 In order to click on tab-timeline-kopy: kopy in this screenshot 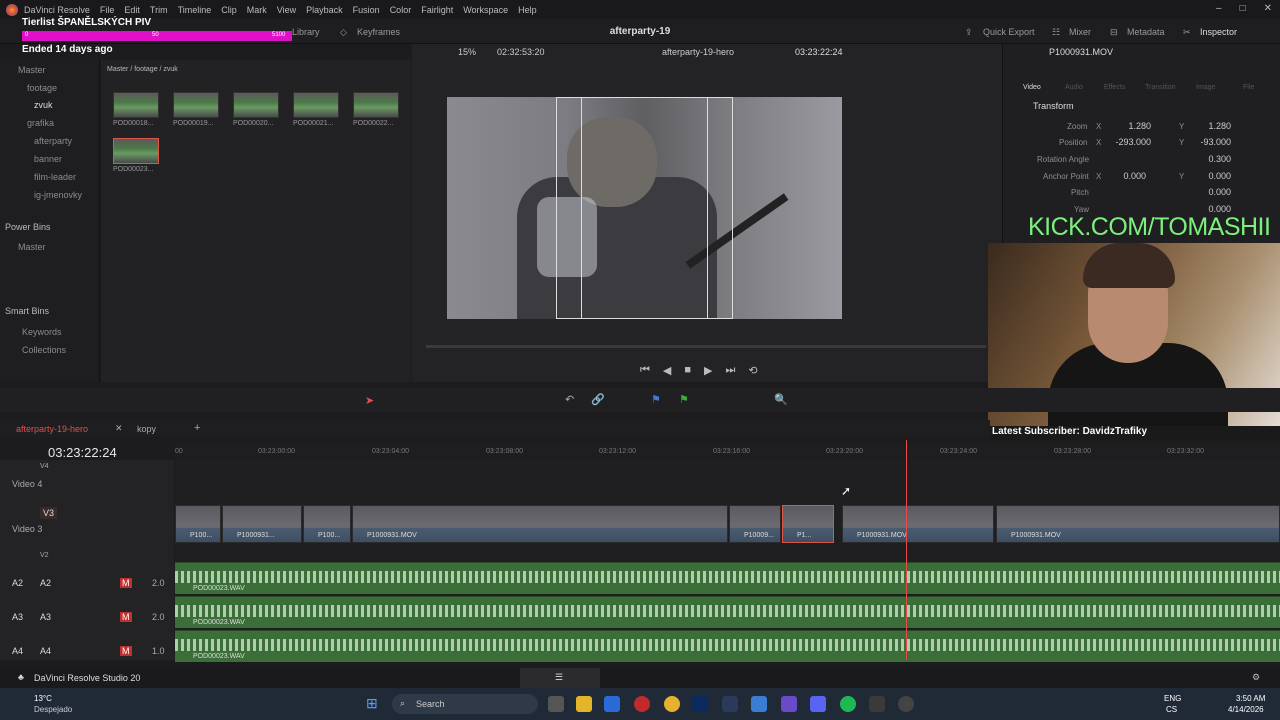, I will do `click(146, 429)`.